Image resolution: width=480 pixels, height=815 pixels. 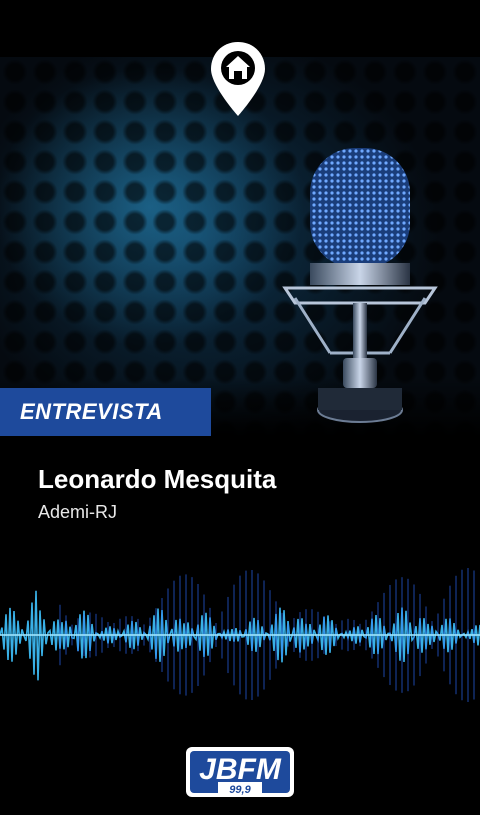 I want to click on guest-name: Leonardo Mesquita, so click(x=157, y=479).